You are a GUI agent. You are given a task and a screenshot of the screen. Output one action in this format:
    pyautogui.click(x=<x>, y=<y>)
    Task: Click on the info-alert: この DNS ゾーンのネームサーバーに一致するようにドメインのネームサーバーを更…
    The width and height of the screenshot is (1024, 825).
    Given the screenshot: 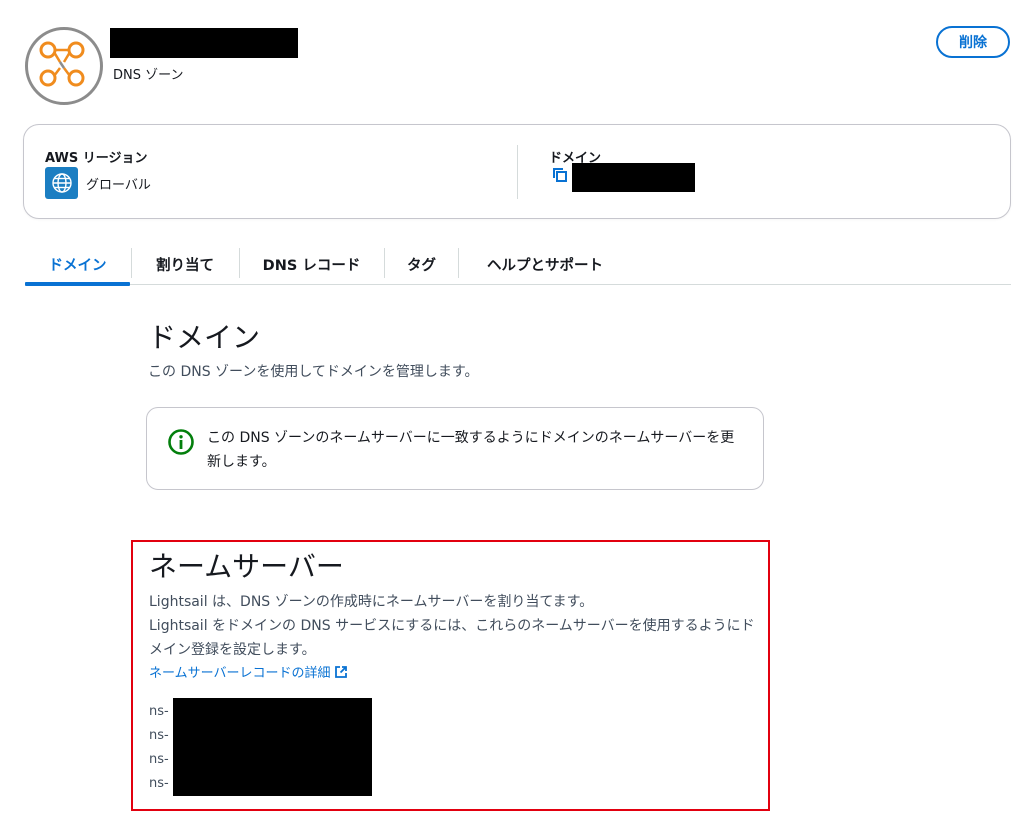 What is the action you would take?
    pyautogui.click(x=455, y=448)
    